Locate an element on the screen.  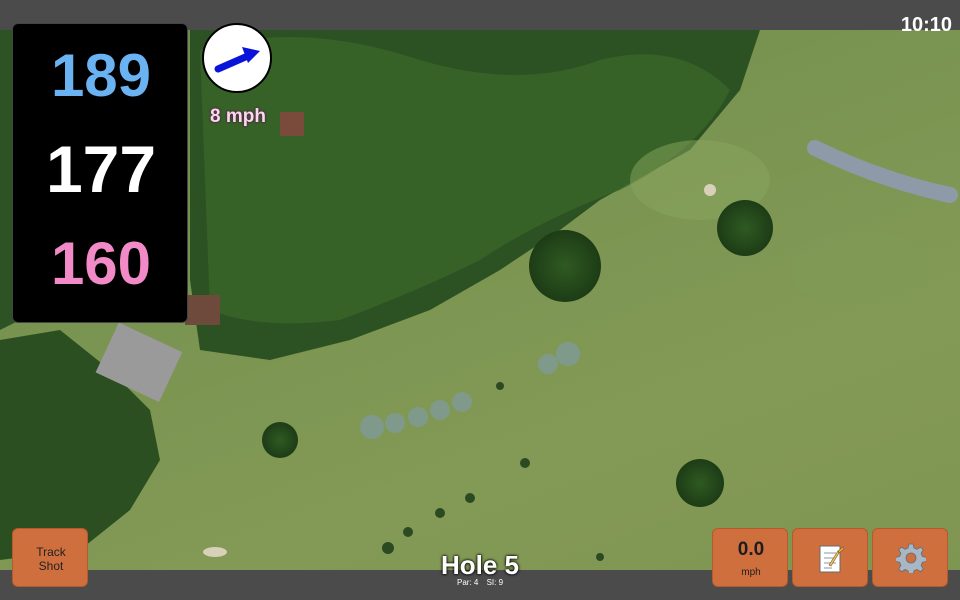
clock: 10:10 is located at coordinates (926, 25).